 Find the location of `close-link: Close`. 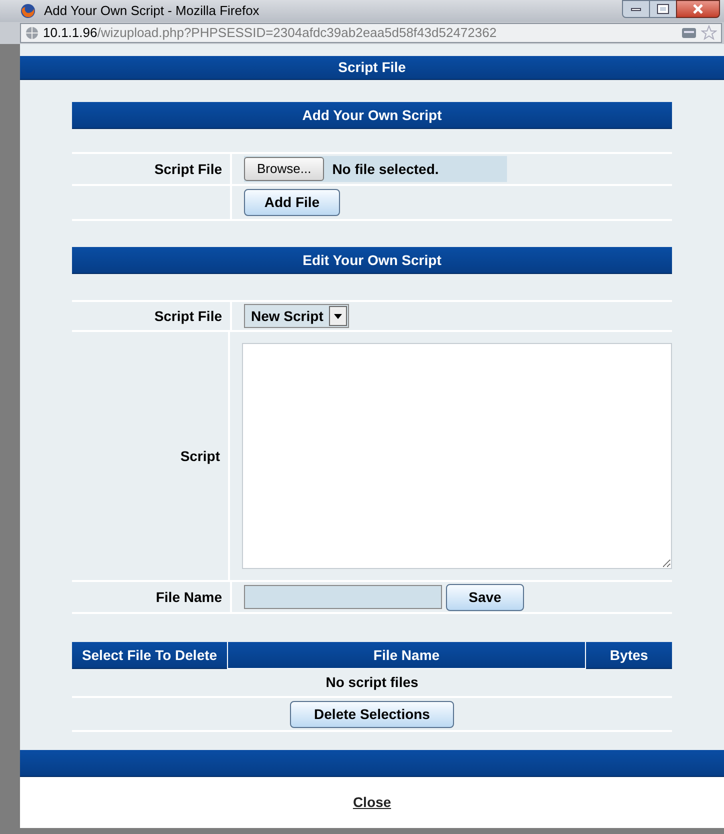

close-link: Close is located at coordinates (372, 802).